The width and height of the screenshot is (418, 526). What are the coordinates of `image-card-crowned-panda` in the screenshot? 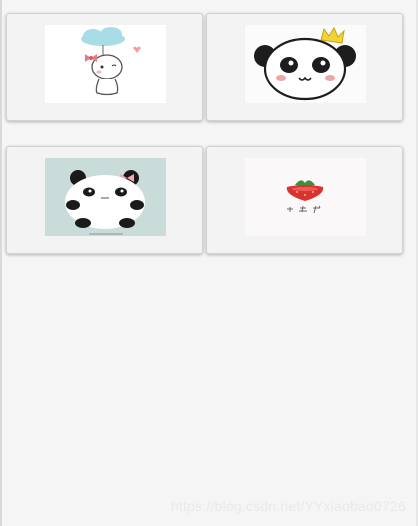 It's located at (304, 67).